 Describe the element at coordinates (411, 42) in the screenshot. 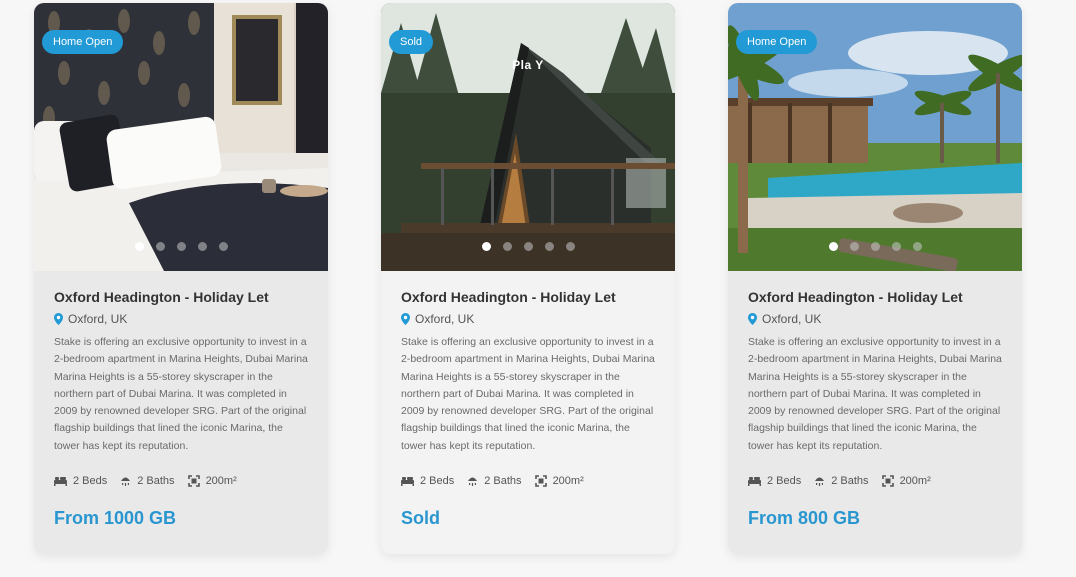

I see `status-badge: Sold` at that location.